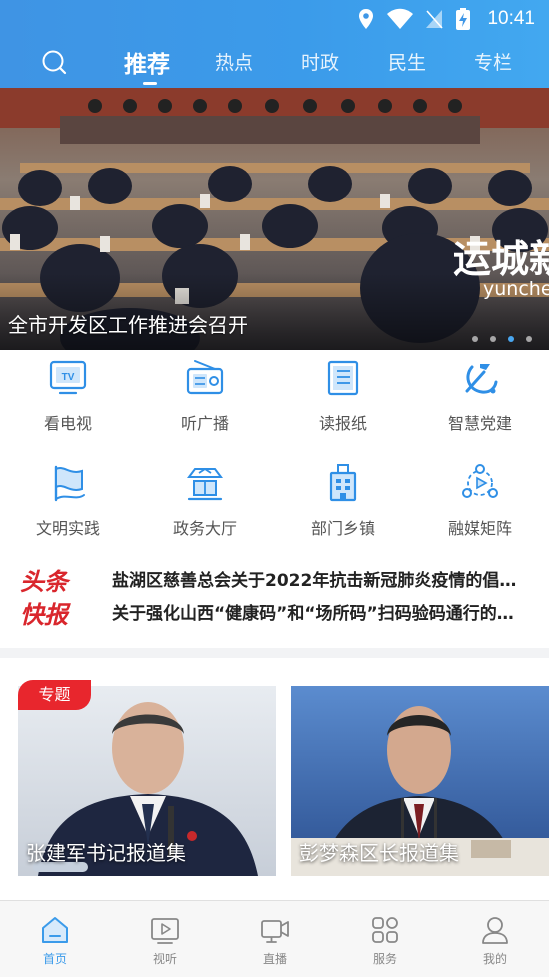 The width and height of the screenshot is (549, 977). Describe the element at coordinates (434, 19) in the screenshot. I see `no-signal-icon` at that location.